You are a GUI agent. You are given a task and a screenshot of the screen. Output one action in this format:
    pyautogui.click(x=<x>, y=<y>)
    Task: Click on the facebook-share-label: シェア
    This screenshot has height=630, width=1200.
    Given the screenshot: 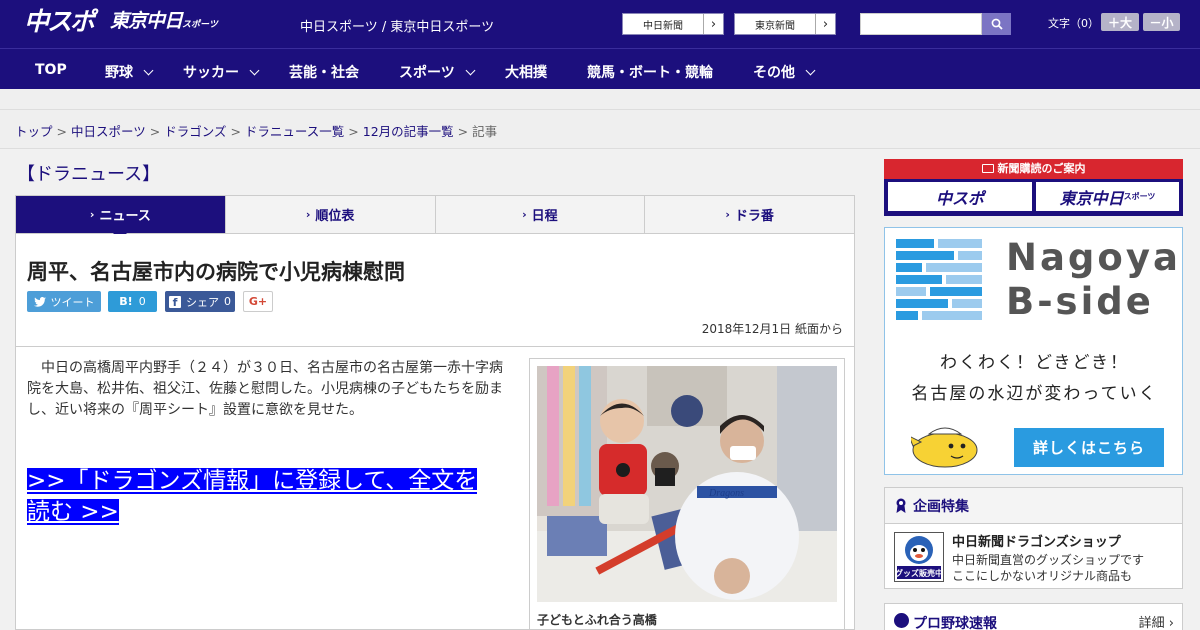 What is the action you would take?
    pyautogui.click(x=202, y=302)
    